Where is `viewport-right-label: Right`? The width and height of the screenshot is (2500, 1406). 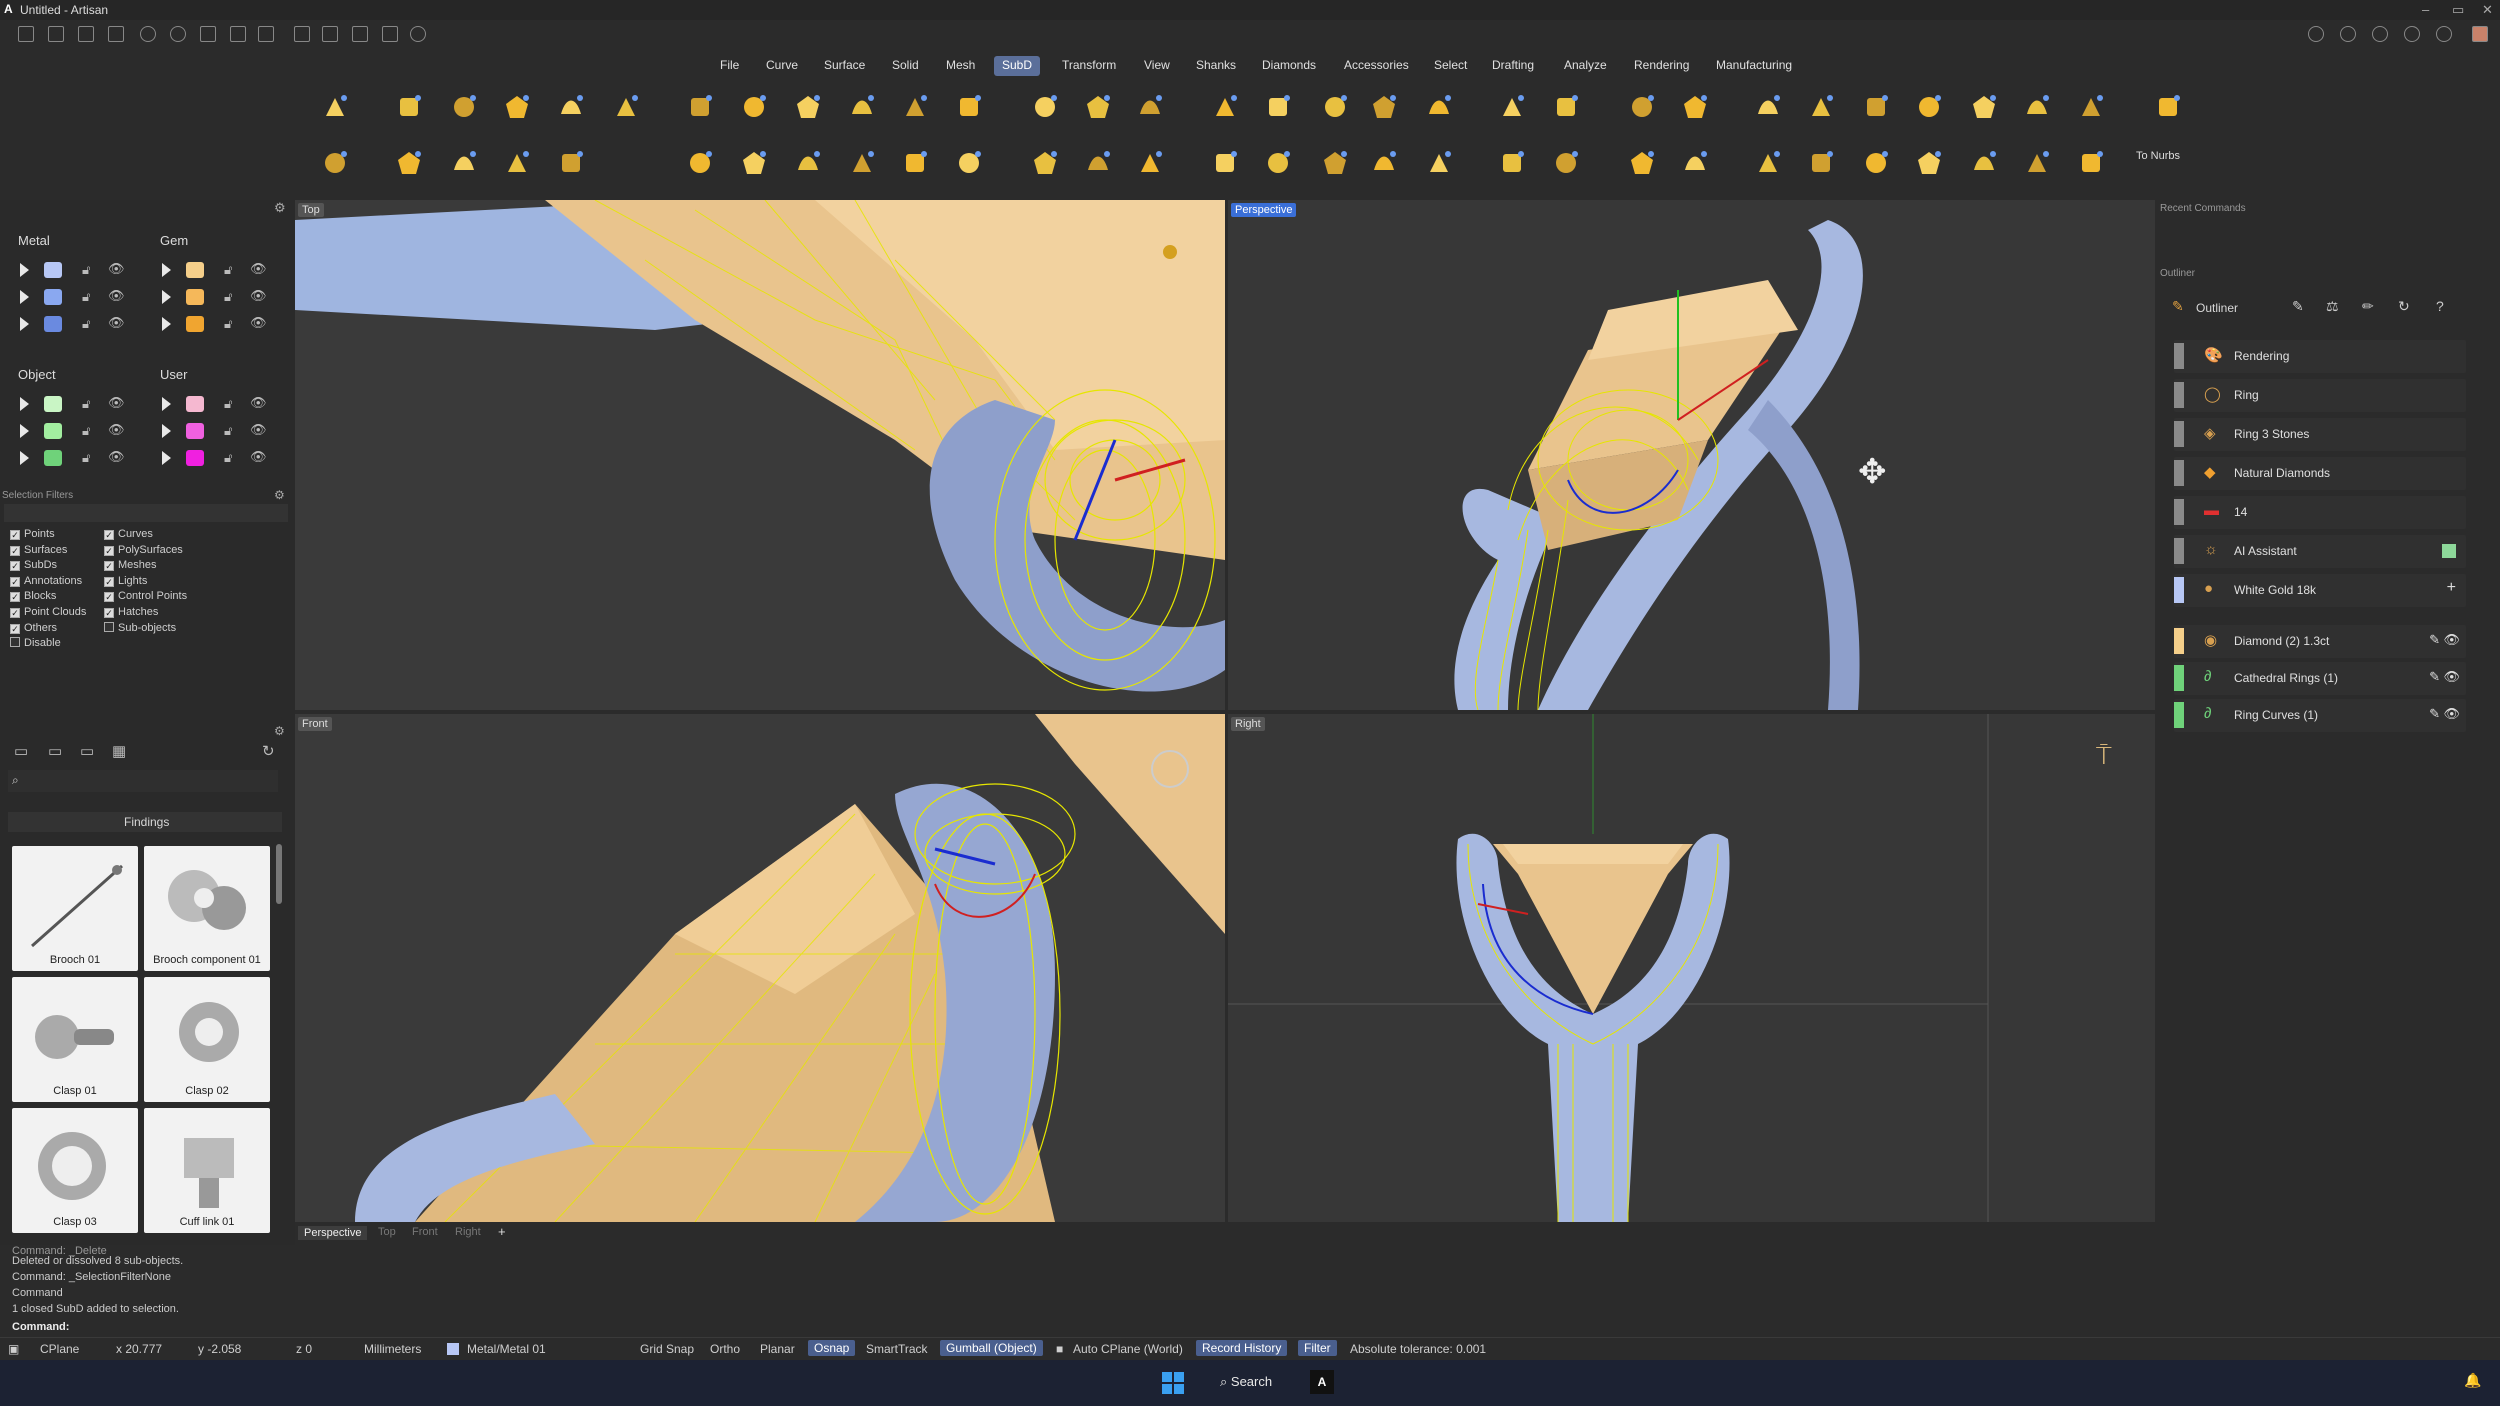
viewport-right-label: Right is located at coordinates (1248, 724).